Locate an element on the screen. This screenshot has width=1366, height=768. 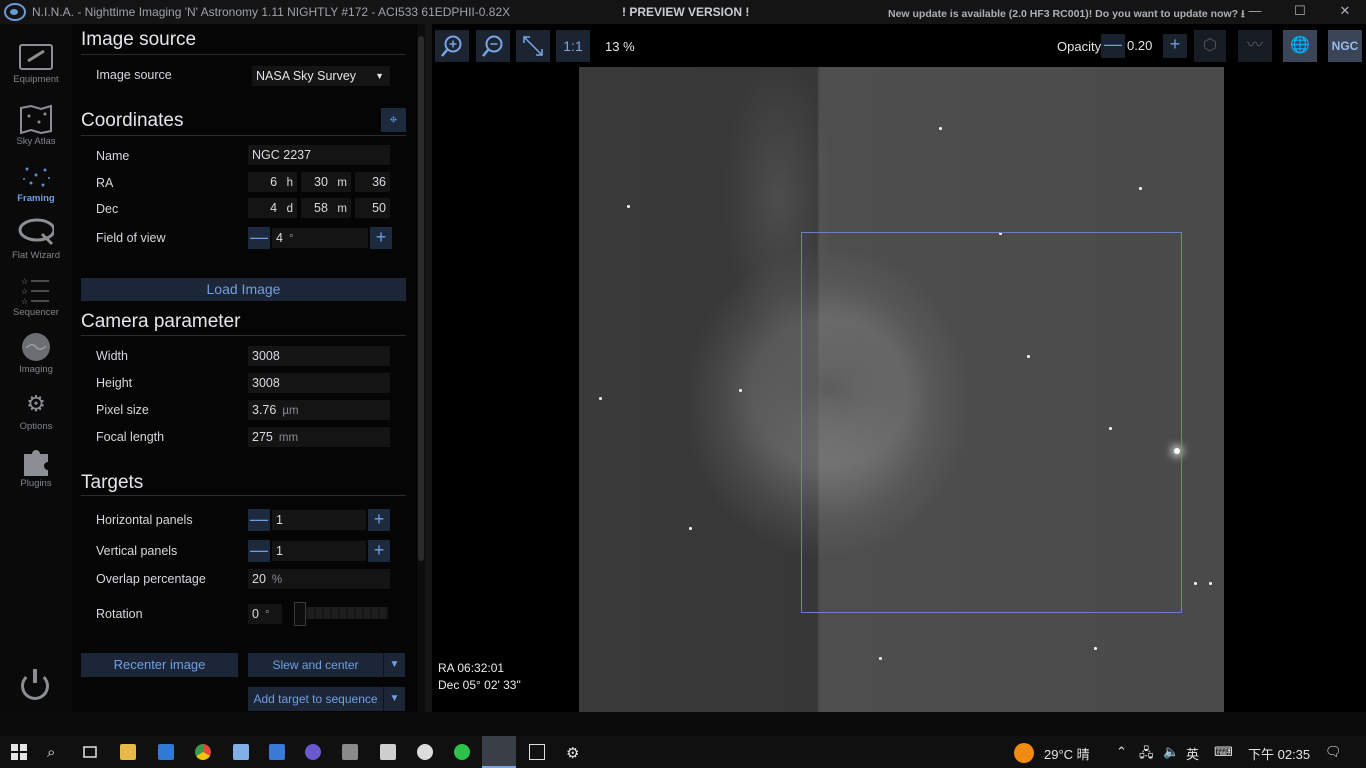
recenter-image-button: Recenter image is located at coordinates (159, 665).